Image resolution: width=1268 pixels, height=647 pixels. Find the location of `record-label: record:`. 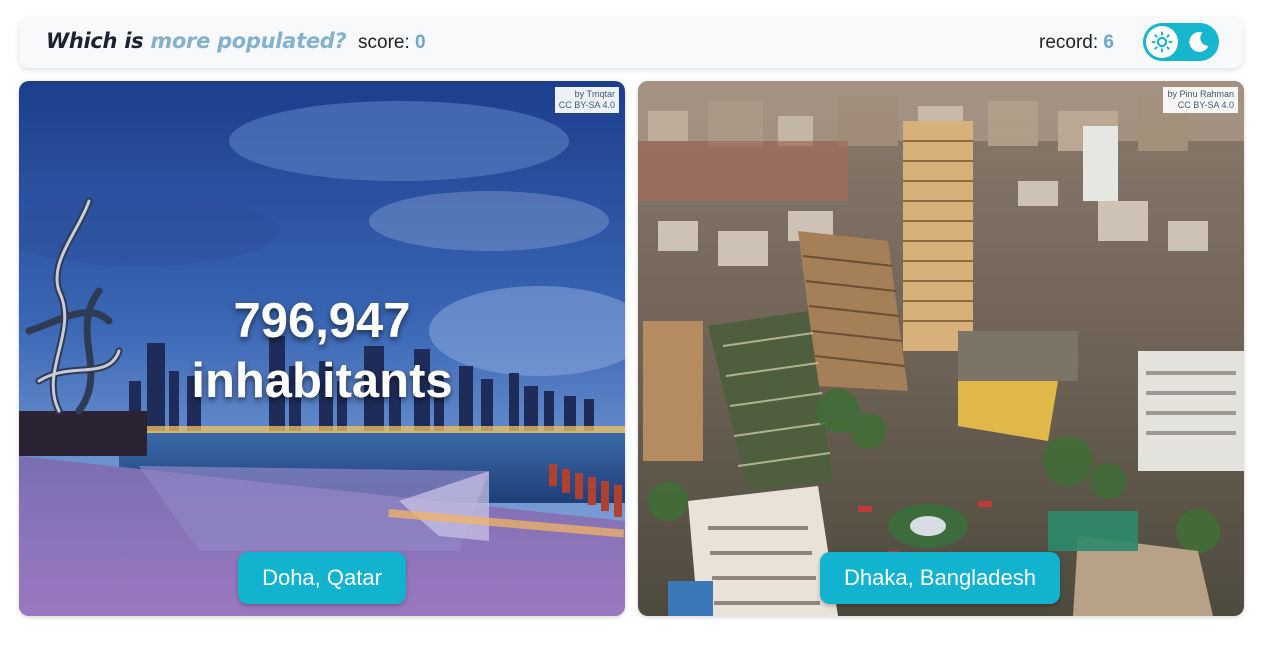

record-label: record: is located at coordinates (1071, 42).